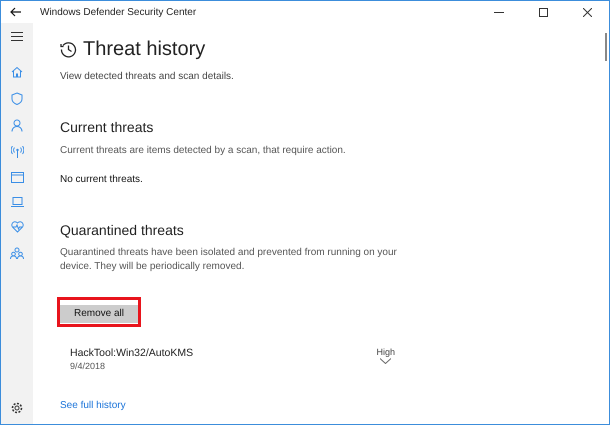 The image size is (610, 425). I want to click on section-heading: Current threats, so click(107, 127).